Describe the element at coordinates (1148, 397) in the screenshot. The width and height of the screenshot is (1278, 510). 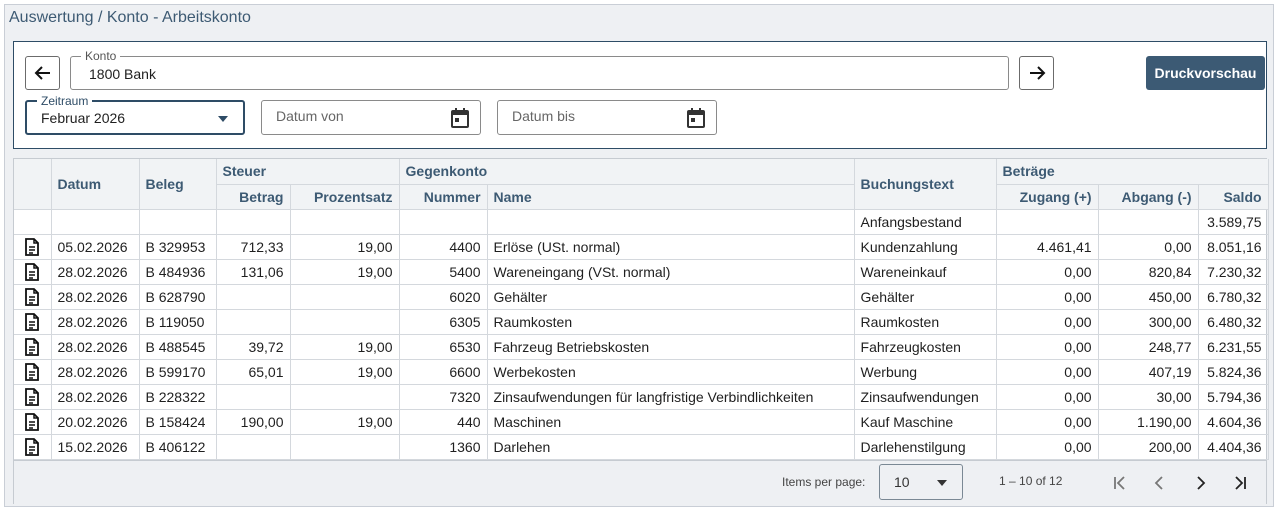
I see `cell-abgang: 30,00` at that location.